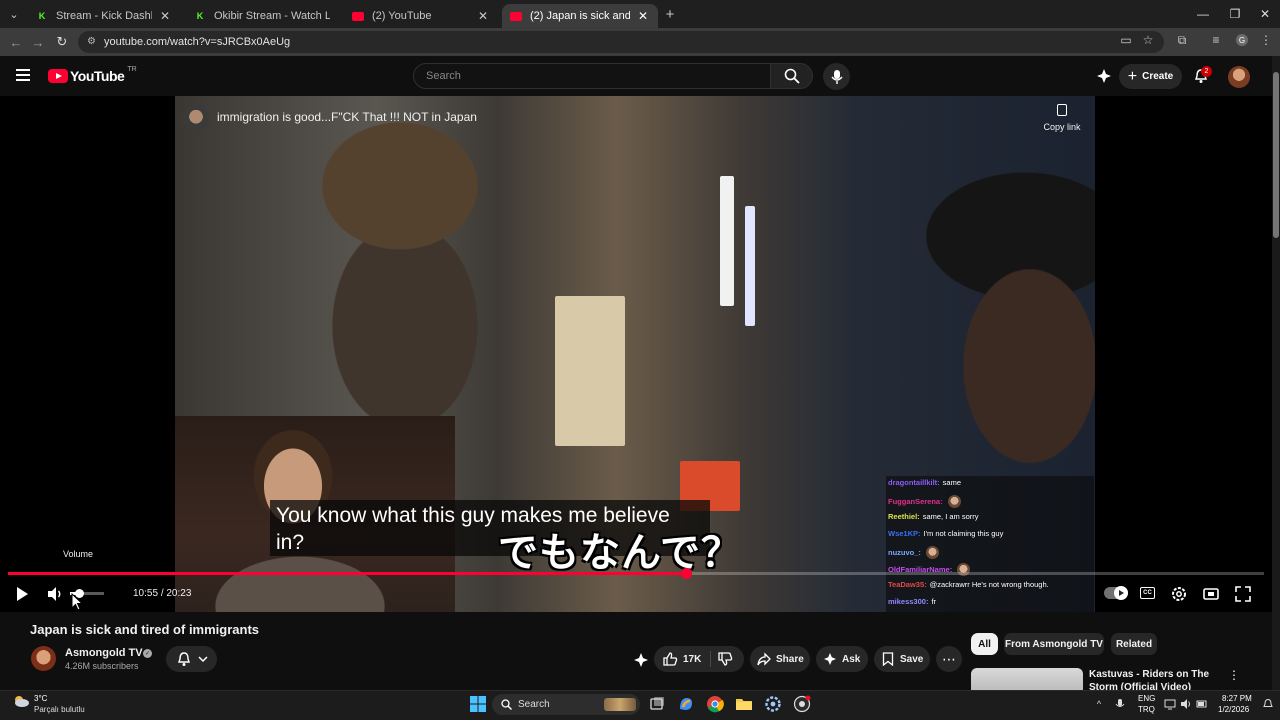  I want to click on autoplay-toggle, so click(1116, 593).